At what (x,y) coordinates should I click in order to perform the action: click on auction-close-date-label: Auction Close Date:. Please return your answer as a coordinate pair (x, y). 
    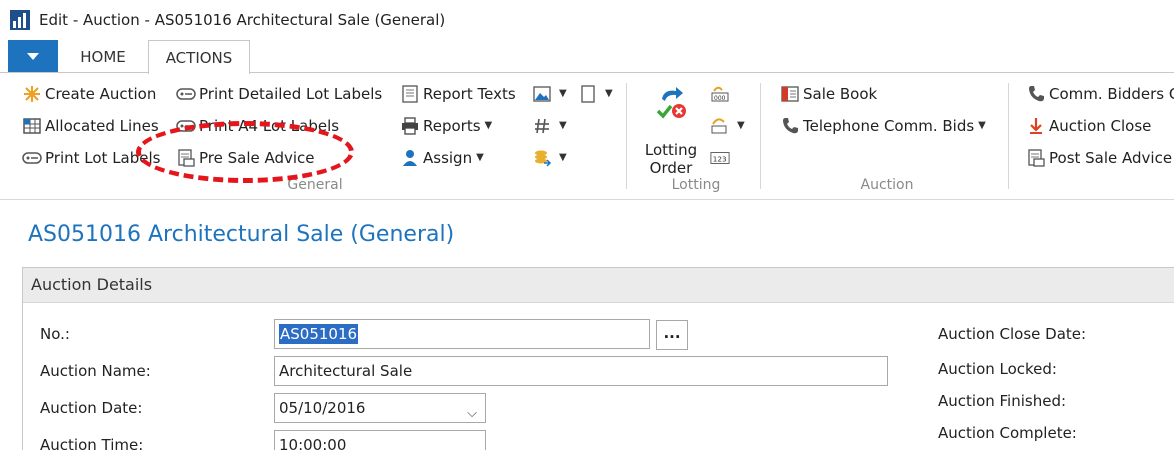
    Looking at the image, I should click on (1012, 334).